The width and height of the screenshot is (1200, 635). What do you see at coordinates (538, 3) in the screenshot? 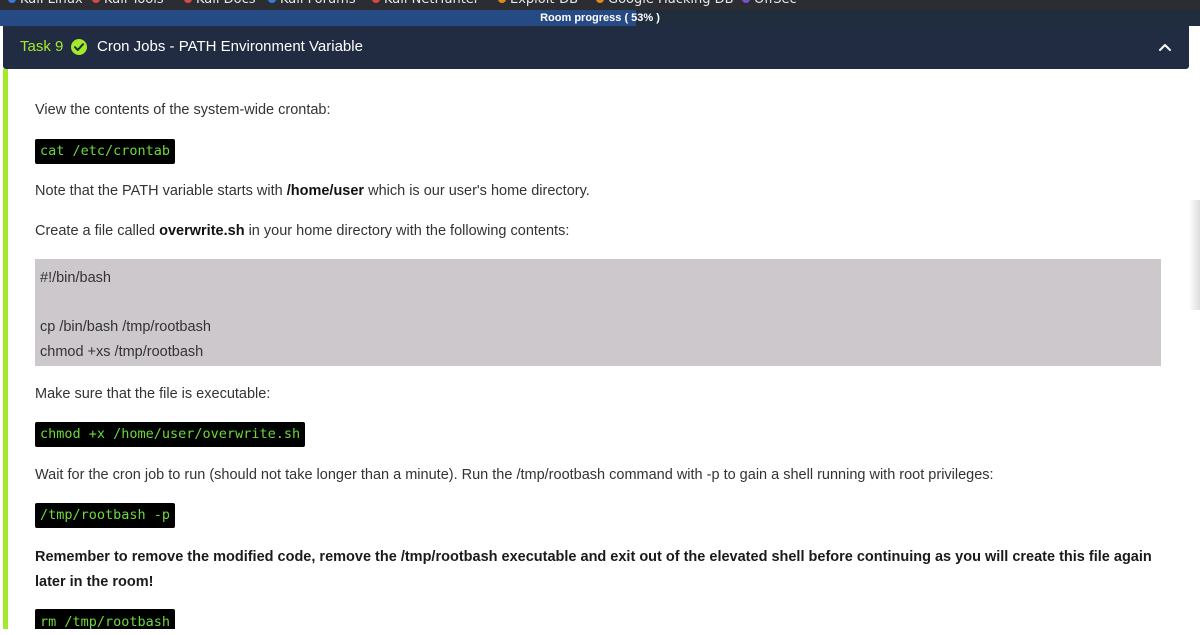
I see `bookmark-fragment: Exploit-DB` at bounding box center [538, 3].